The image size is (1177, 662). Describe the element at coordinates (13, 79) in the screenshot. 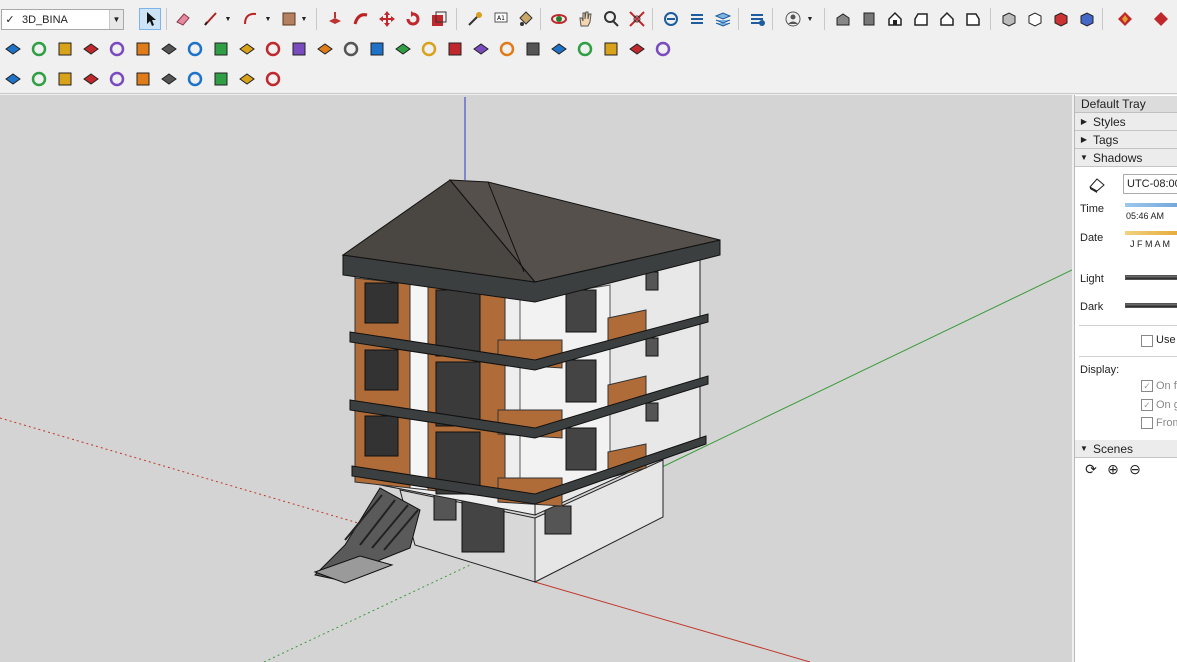

I see `extension-manager-button` at that location.